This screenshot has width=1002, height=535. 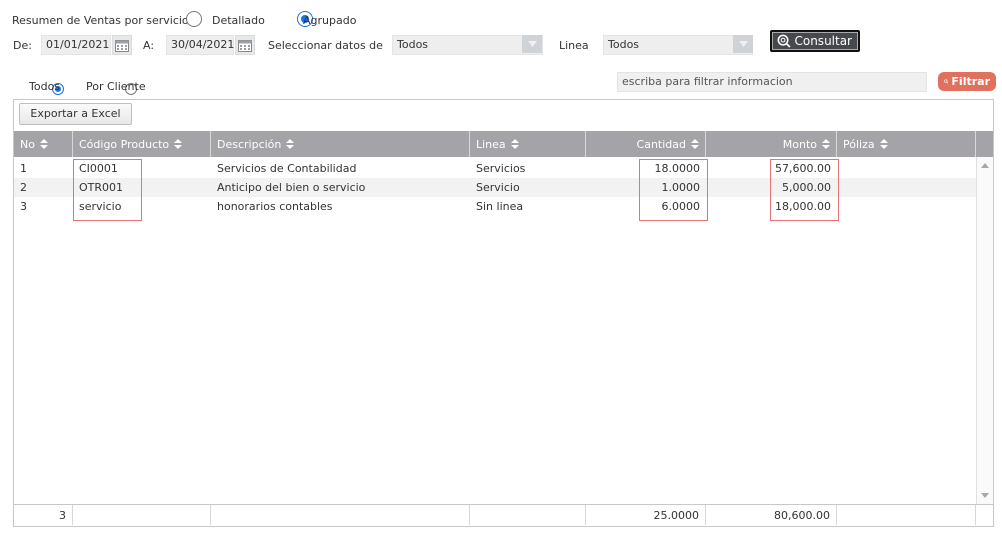 What do you see at coordinates (771, 515) in the screenshot?
I see `total-amount: 80,600.00` at bounding box center [771, 515].